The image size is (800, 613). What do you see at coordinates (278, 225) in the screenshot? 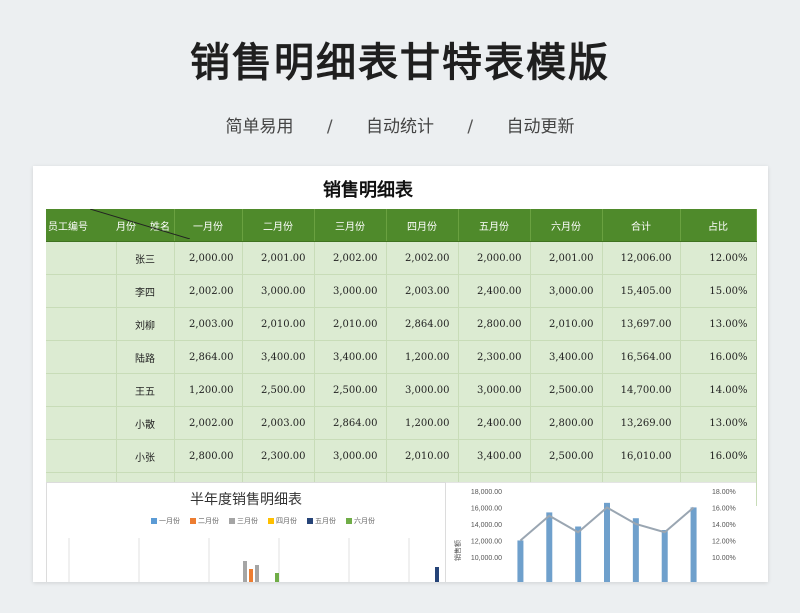
I see `header-month-2: 二月份` at bounding box center [278, 225].